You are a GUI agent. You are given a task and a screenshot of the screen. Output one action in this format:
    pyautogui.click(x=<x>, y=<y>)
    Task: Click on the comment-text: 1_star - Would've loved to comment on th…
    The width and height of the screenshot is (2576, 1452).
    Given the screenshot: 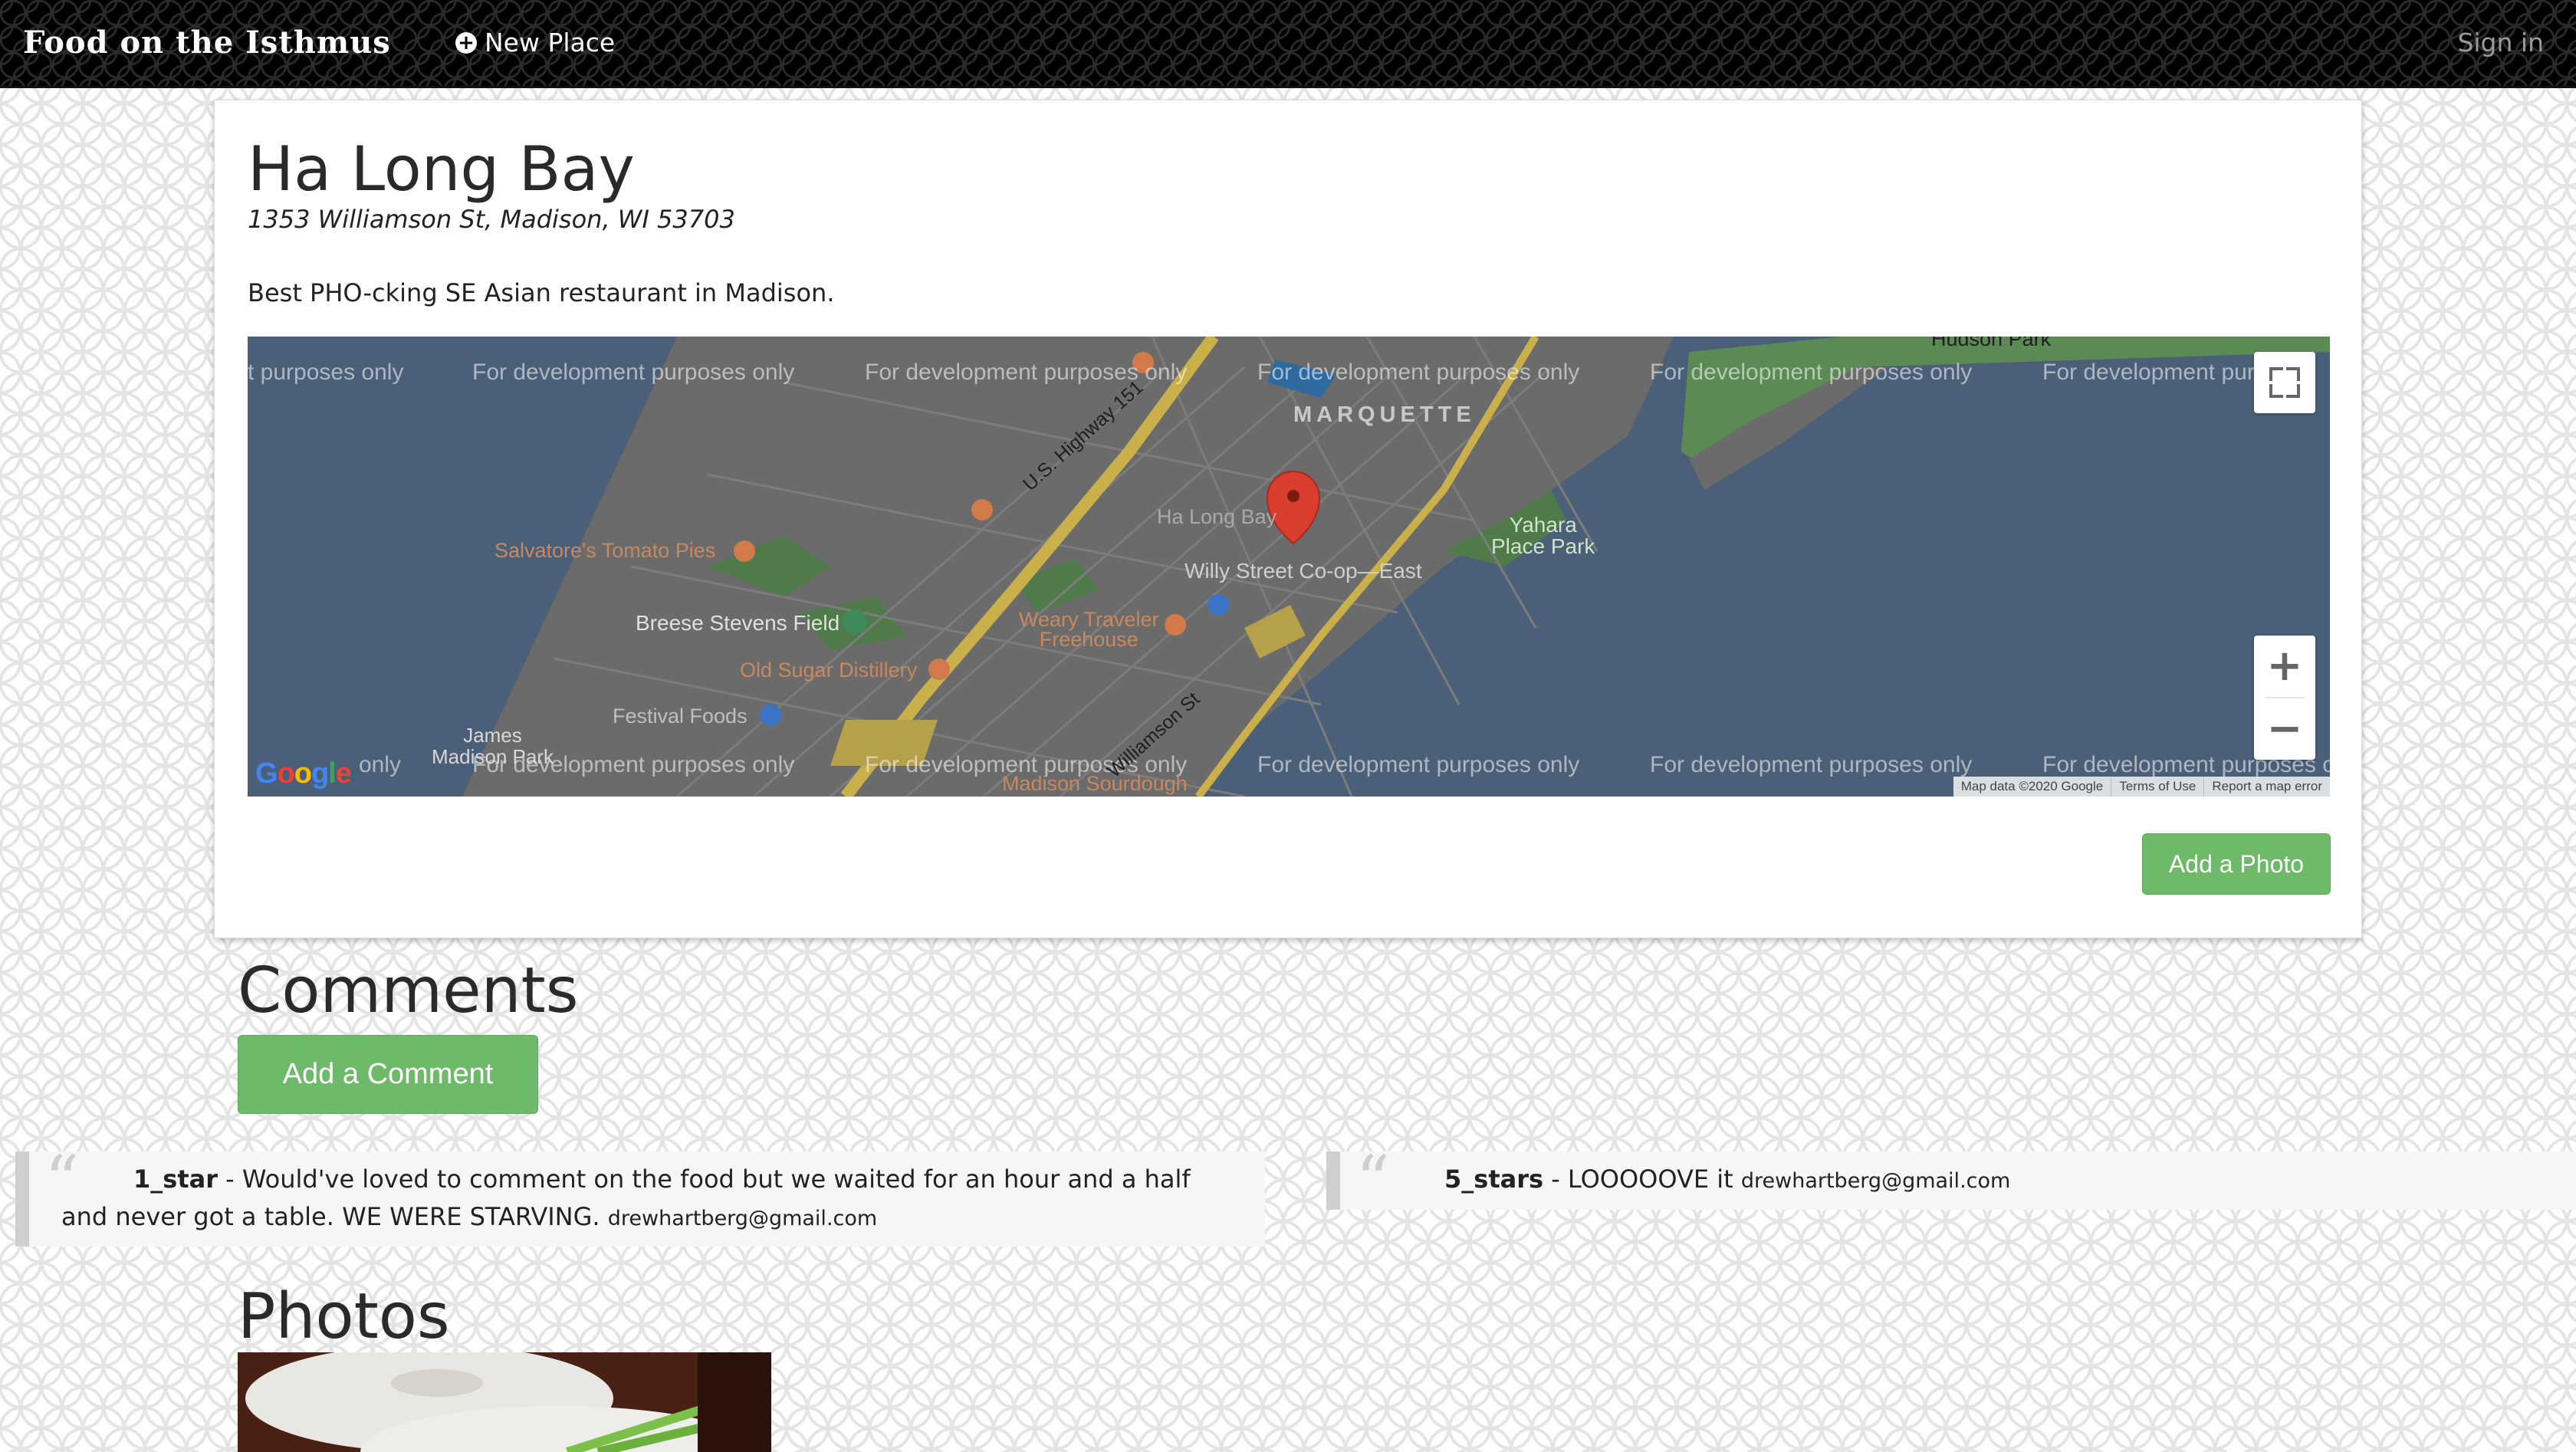 What is the action you would take?
    pyautogui.click(x=652, y=1199)
    